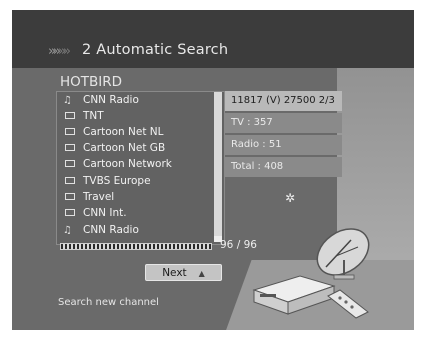 The height and width of the screenshot is (338, 427). I want to click on channel-name: TVBS Europe, so click(117, 181).